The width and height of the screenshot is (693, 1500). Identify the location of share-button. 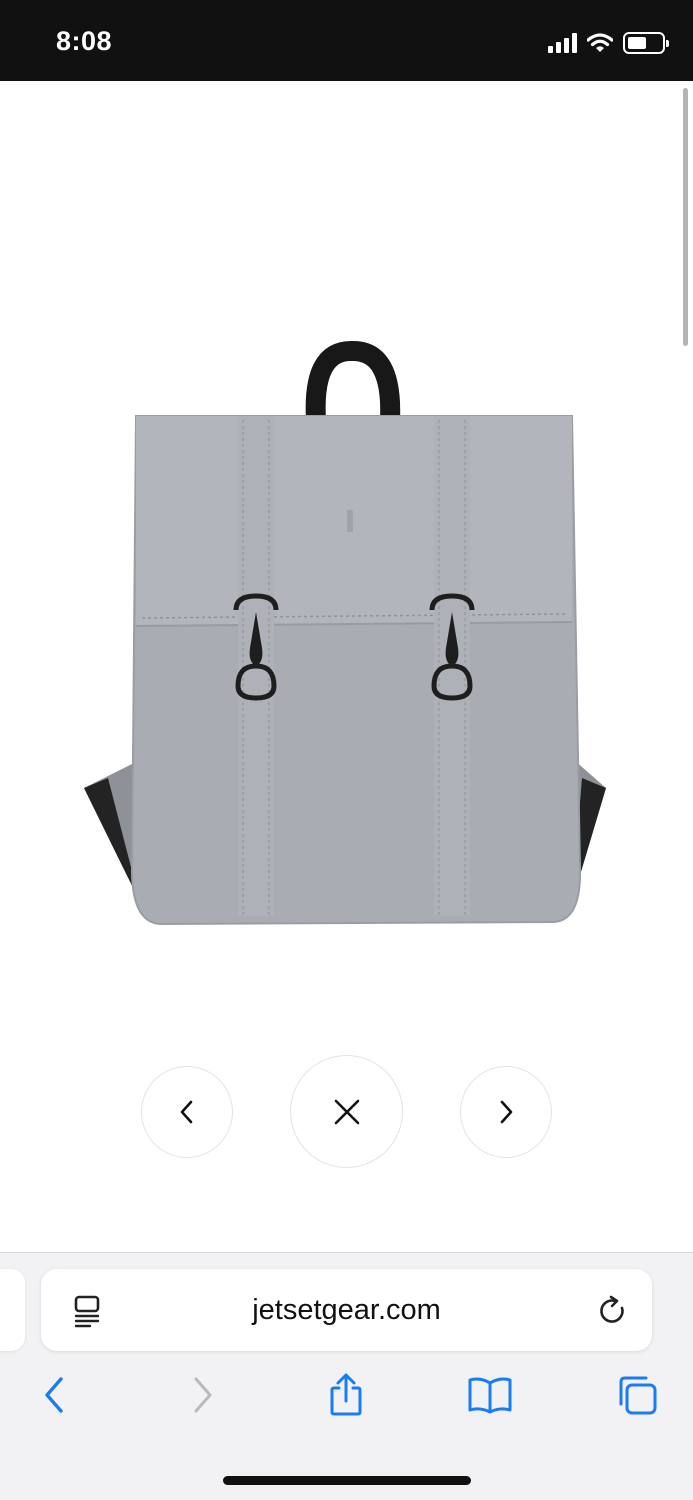
(346, 1395).